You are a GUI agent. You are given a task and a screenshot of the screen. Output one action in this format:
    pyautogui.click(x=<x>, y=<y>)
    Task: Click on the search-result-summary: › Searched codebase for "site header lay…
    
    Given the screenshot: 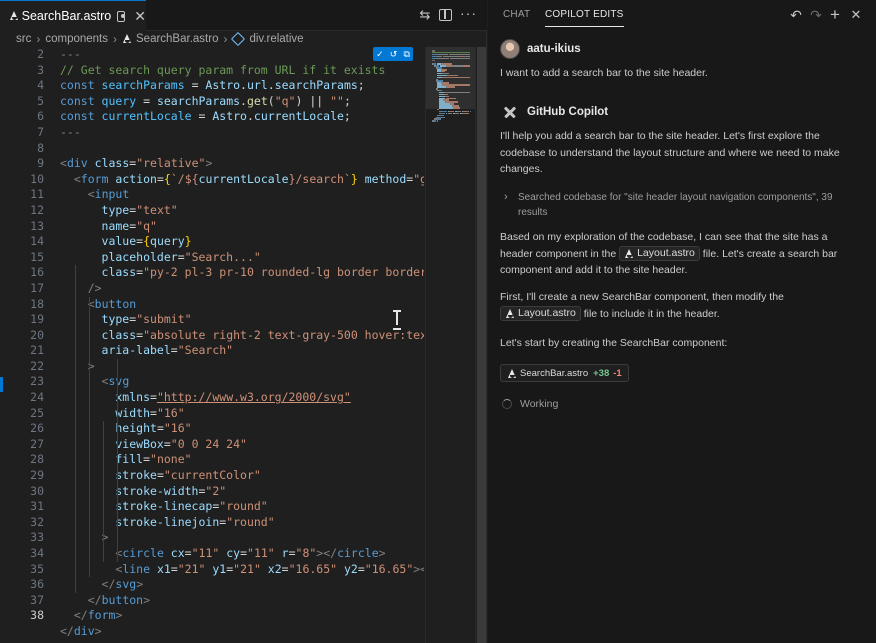 What is the action you would take?
    pyautogui.click(x=679, y=205)
    